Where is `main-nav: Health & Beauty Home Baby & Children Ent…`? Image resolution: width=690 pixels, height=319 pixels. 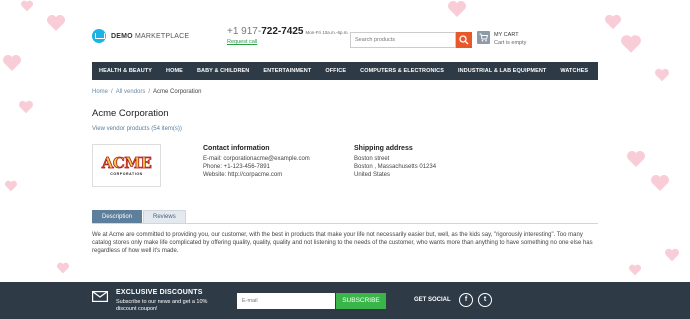
main-nav: Health & Beauty Home Baby & Children Ent… is located at coordinates (345, 71).